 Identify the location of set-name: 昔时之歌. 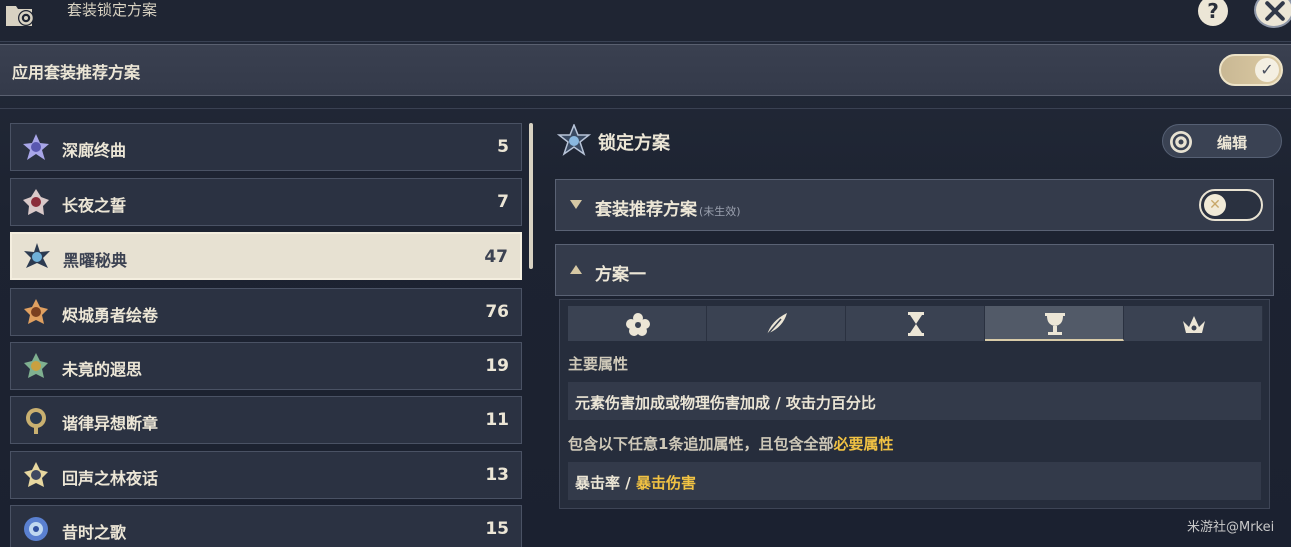
(94, 532).